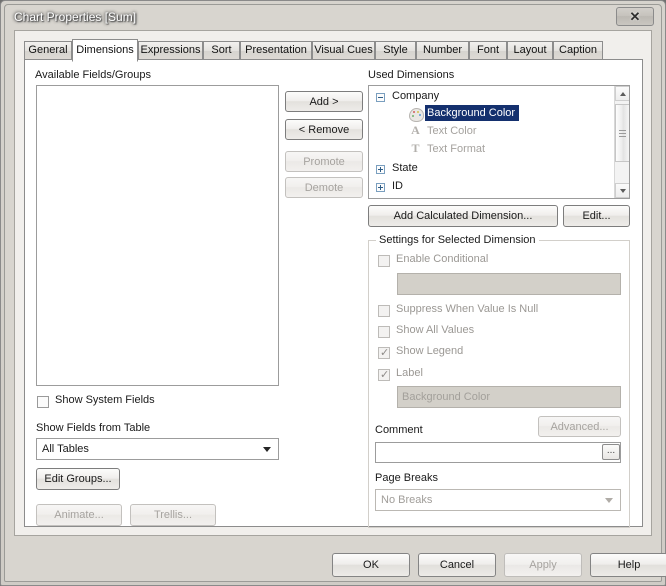 The image size is (666, 586). I want to click on enable-conditional-label: Enable Conditional, so click(442, 259).